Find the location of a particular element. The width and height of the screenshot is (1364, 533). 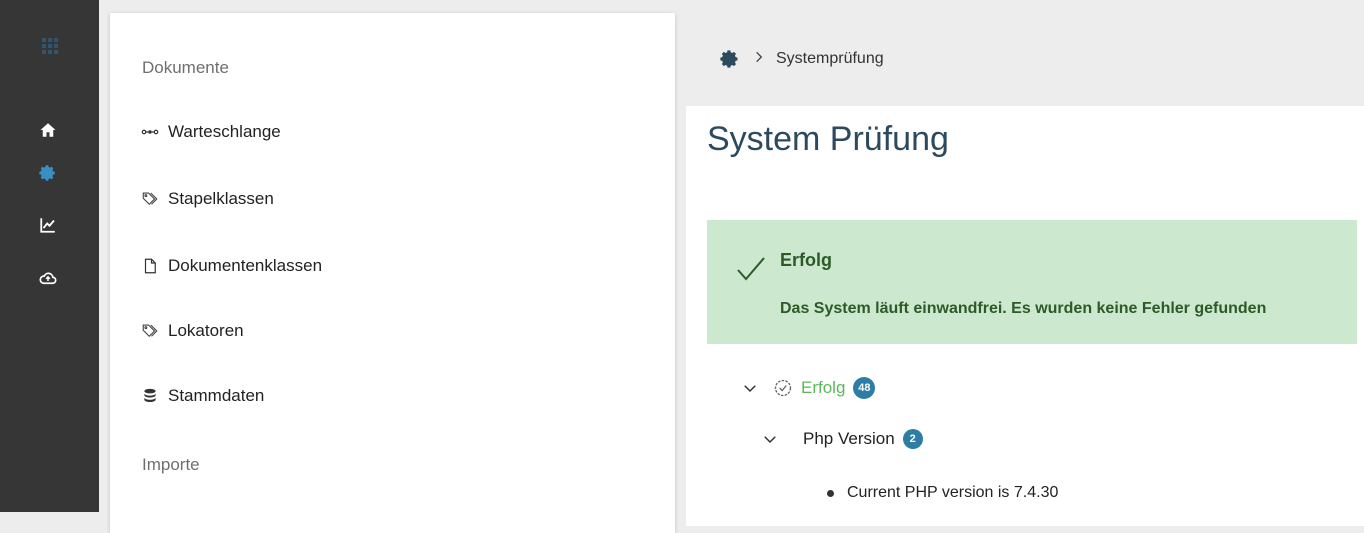

tree-node-php-version: Php Version 2 is located at coordinates (842, 439).